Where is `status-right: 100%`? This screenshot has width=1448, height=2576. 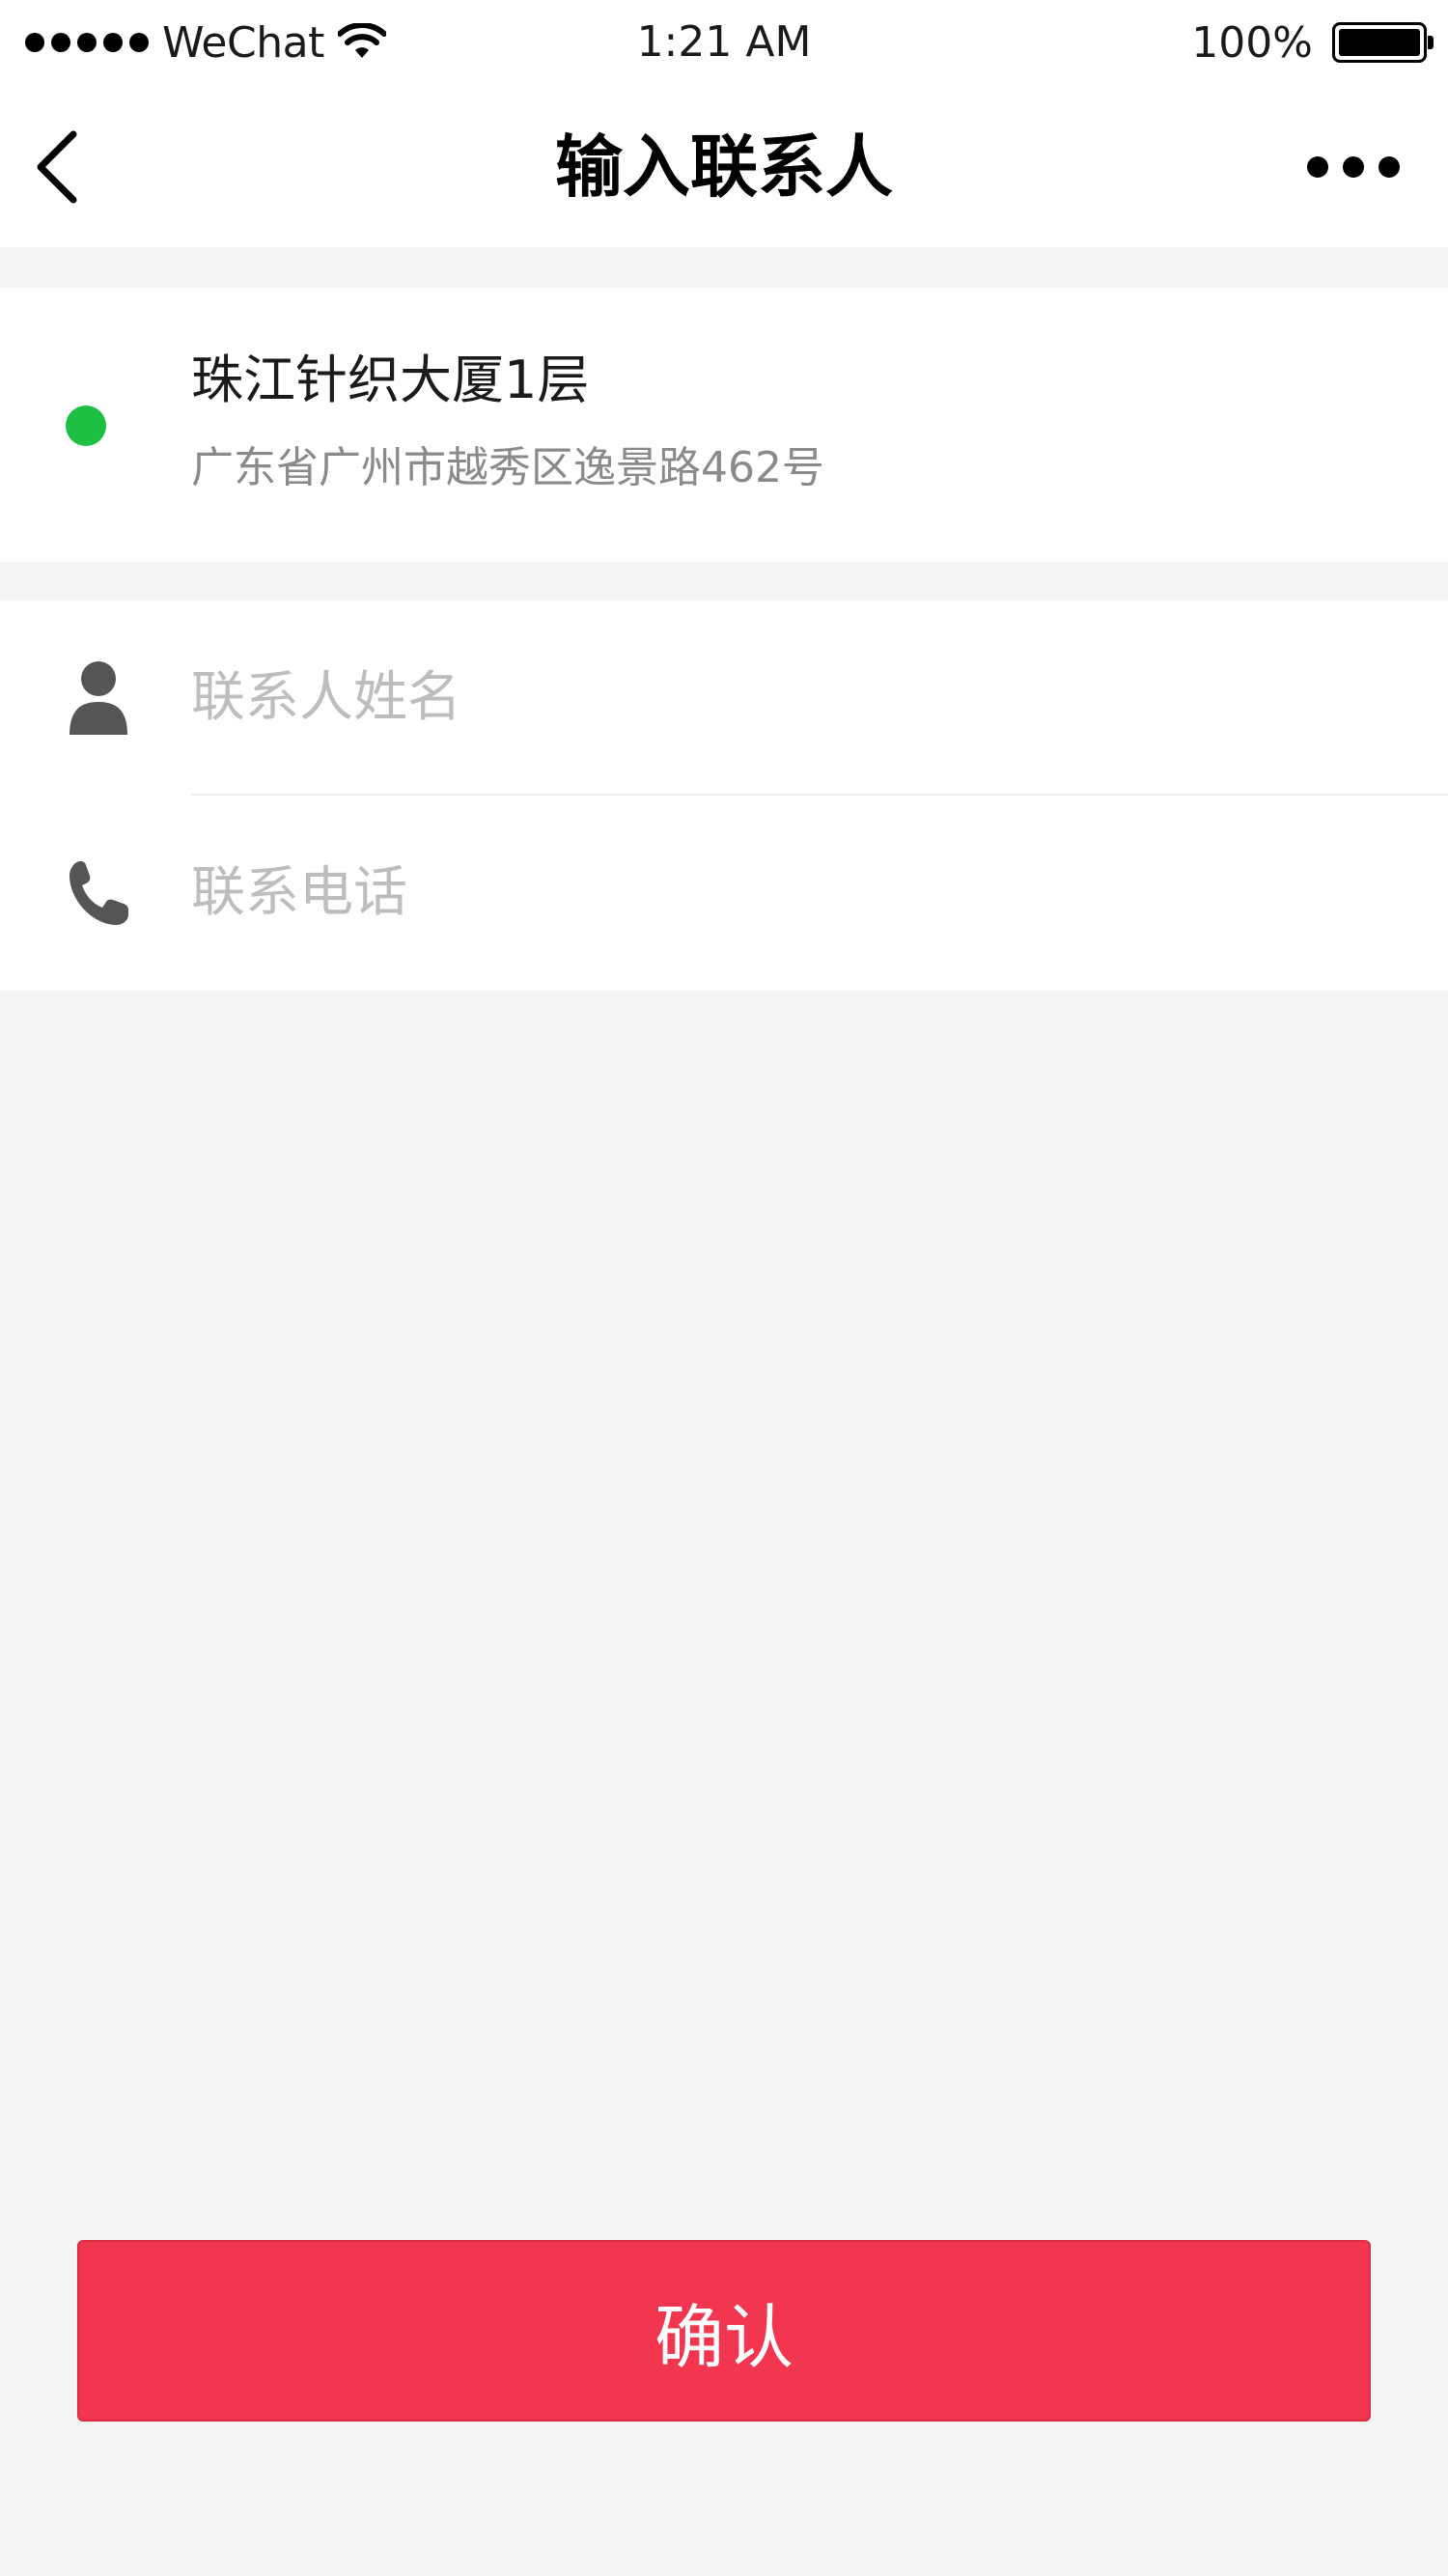 status-right: 100% is located at coordinates (1312, 43).